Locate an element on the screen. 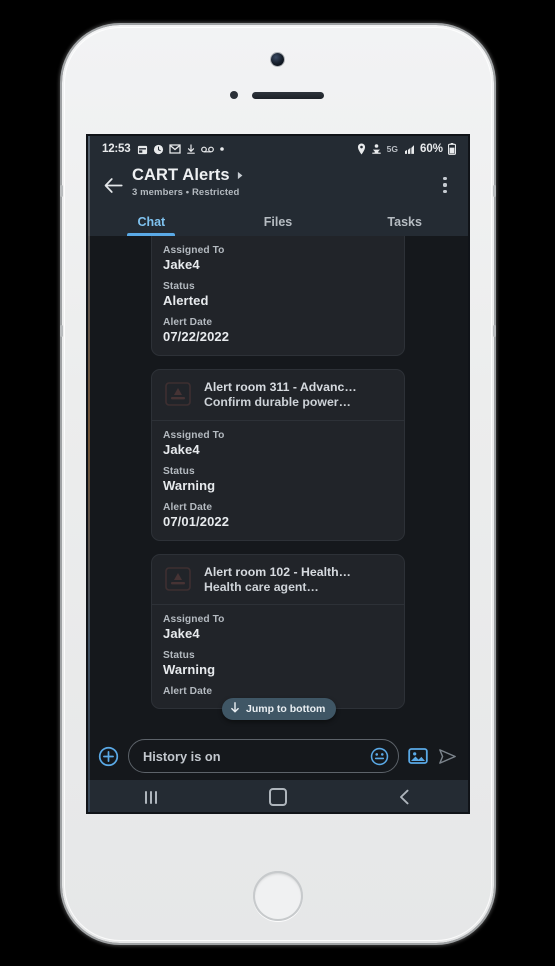  message-input is located at coordinates (256, 756).